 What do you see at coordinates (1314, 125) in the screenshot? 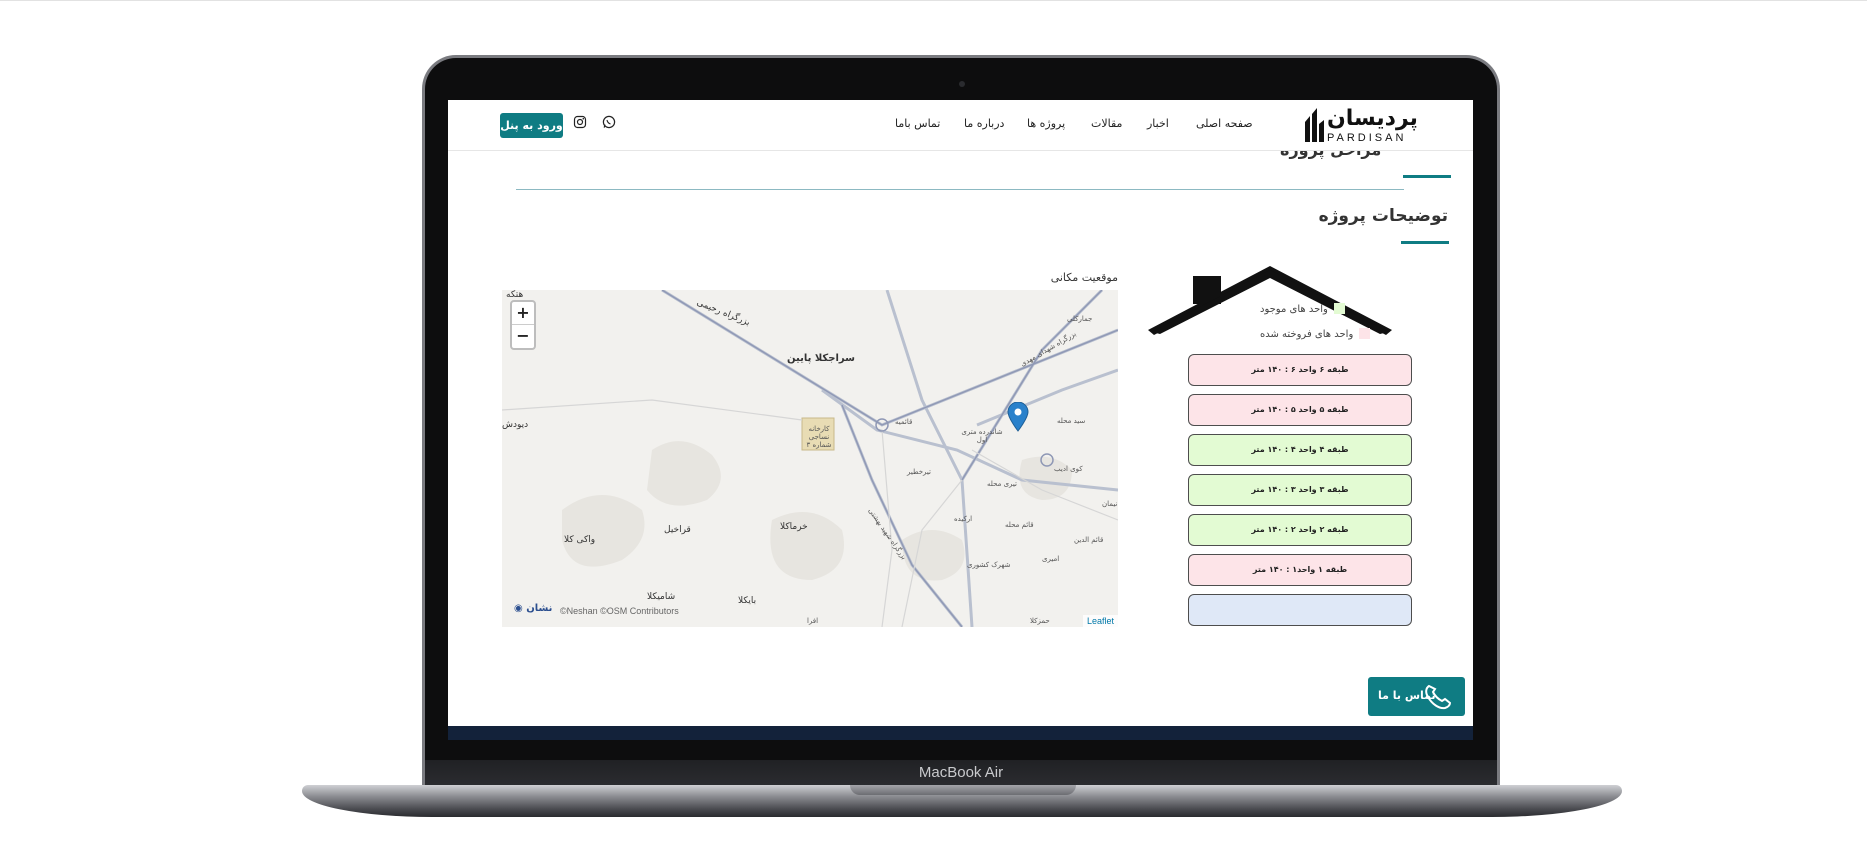
I see `building-logo-icon` at bounding box center [1314, 125].